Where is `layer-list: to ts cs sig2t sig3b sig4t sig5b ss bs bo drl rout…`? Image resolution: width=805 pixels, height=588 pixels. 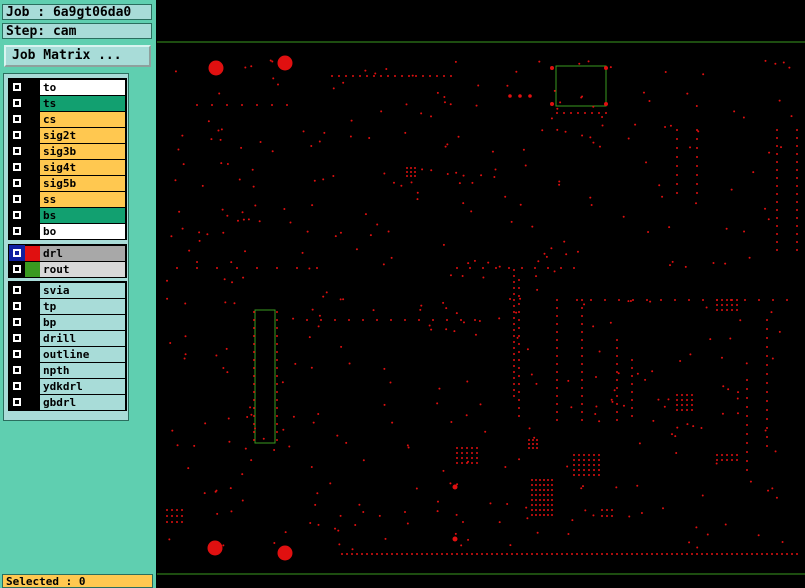
layer-list: to ts cs sig2t sig3b sig4t sig5b ss bs bo drl rout… is located at coordinates (66, 247).